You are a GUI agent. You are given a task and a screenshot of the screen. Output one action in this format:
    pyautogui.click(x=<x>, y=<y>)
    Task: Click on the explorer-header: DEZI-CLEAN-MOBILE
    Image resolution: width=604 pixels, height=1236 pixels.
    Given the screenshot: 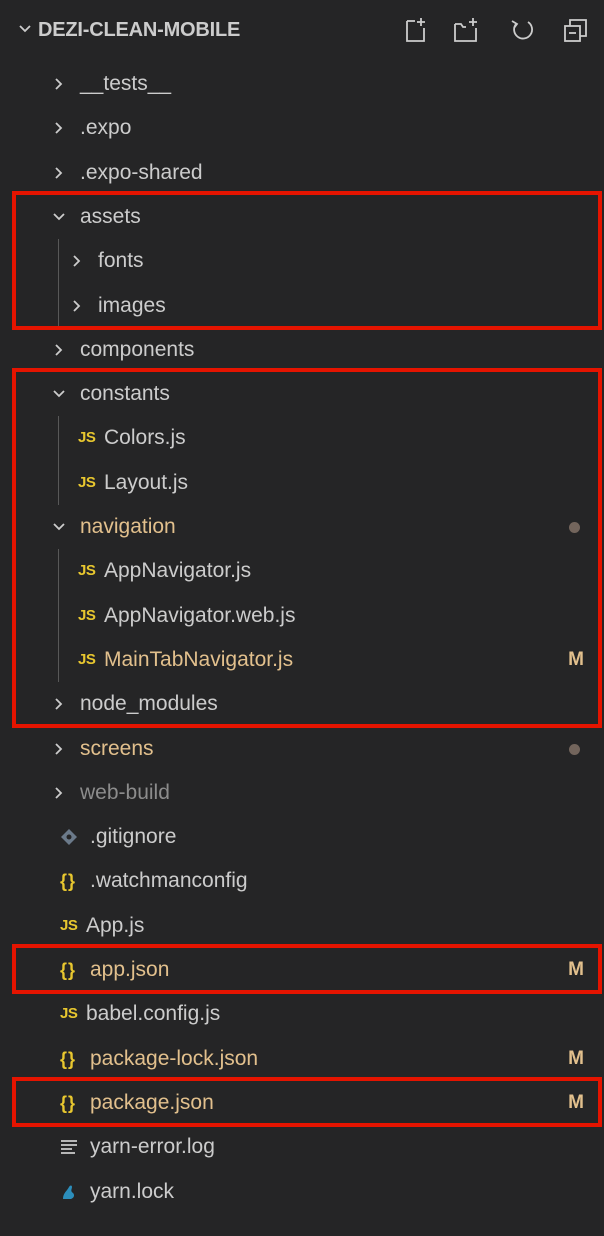 What is the action you would take?
    pyautogui.click(x=302, y=31)
    